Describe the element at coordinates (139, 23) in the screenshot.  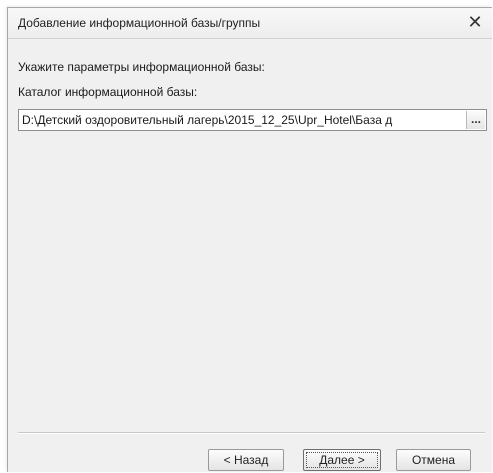
I see `dialog-title: Добавление информационной базы/группы` at that location.